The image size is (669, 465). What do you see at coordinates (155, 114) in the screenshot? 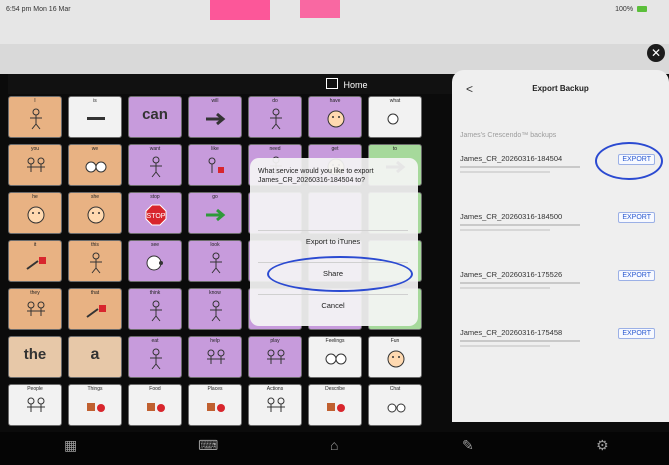
I see `vocab-word: can` at bounding box center [155, 114].